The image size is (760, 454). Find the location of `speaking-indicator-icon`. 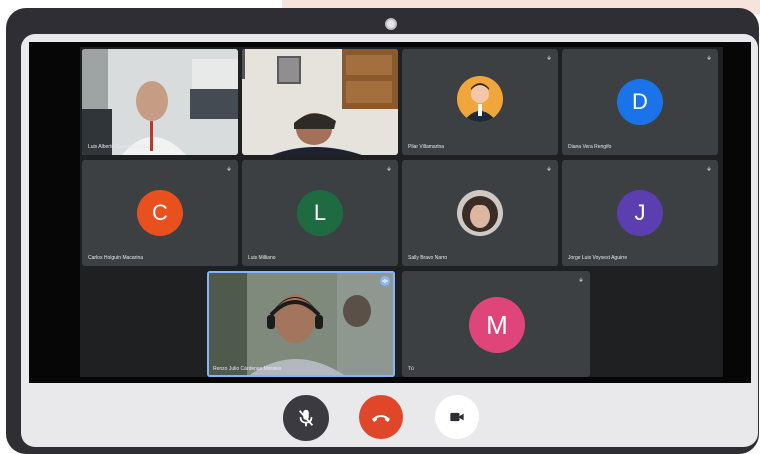

speaking-indicator-icon is located at coordinates (385, 281).